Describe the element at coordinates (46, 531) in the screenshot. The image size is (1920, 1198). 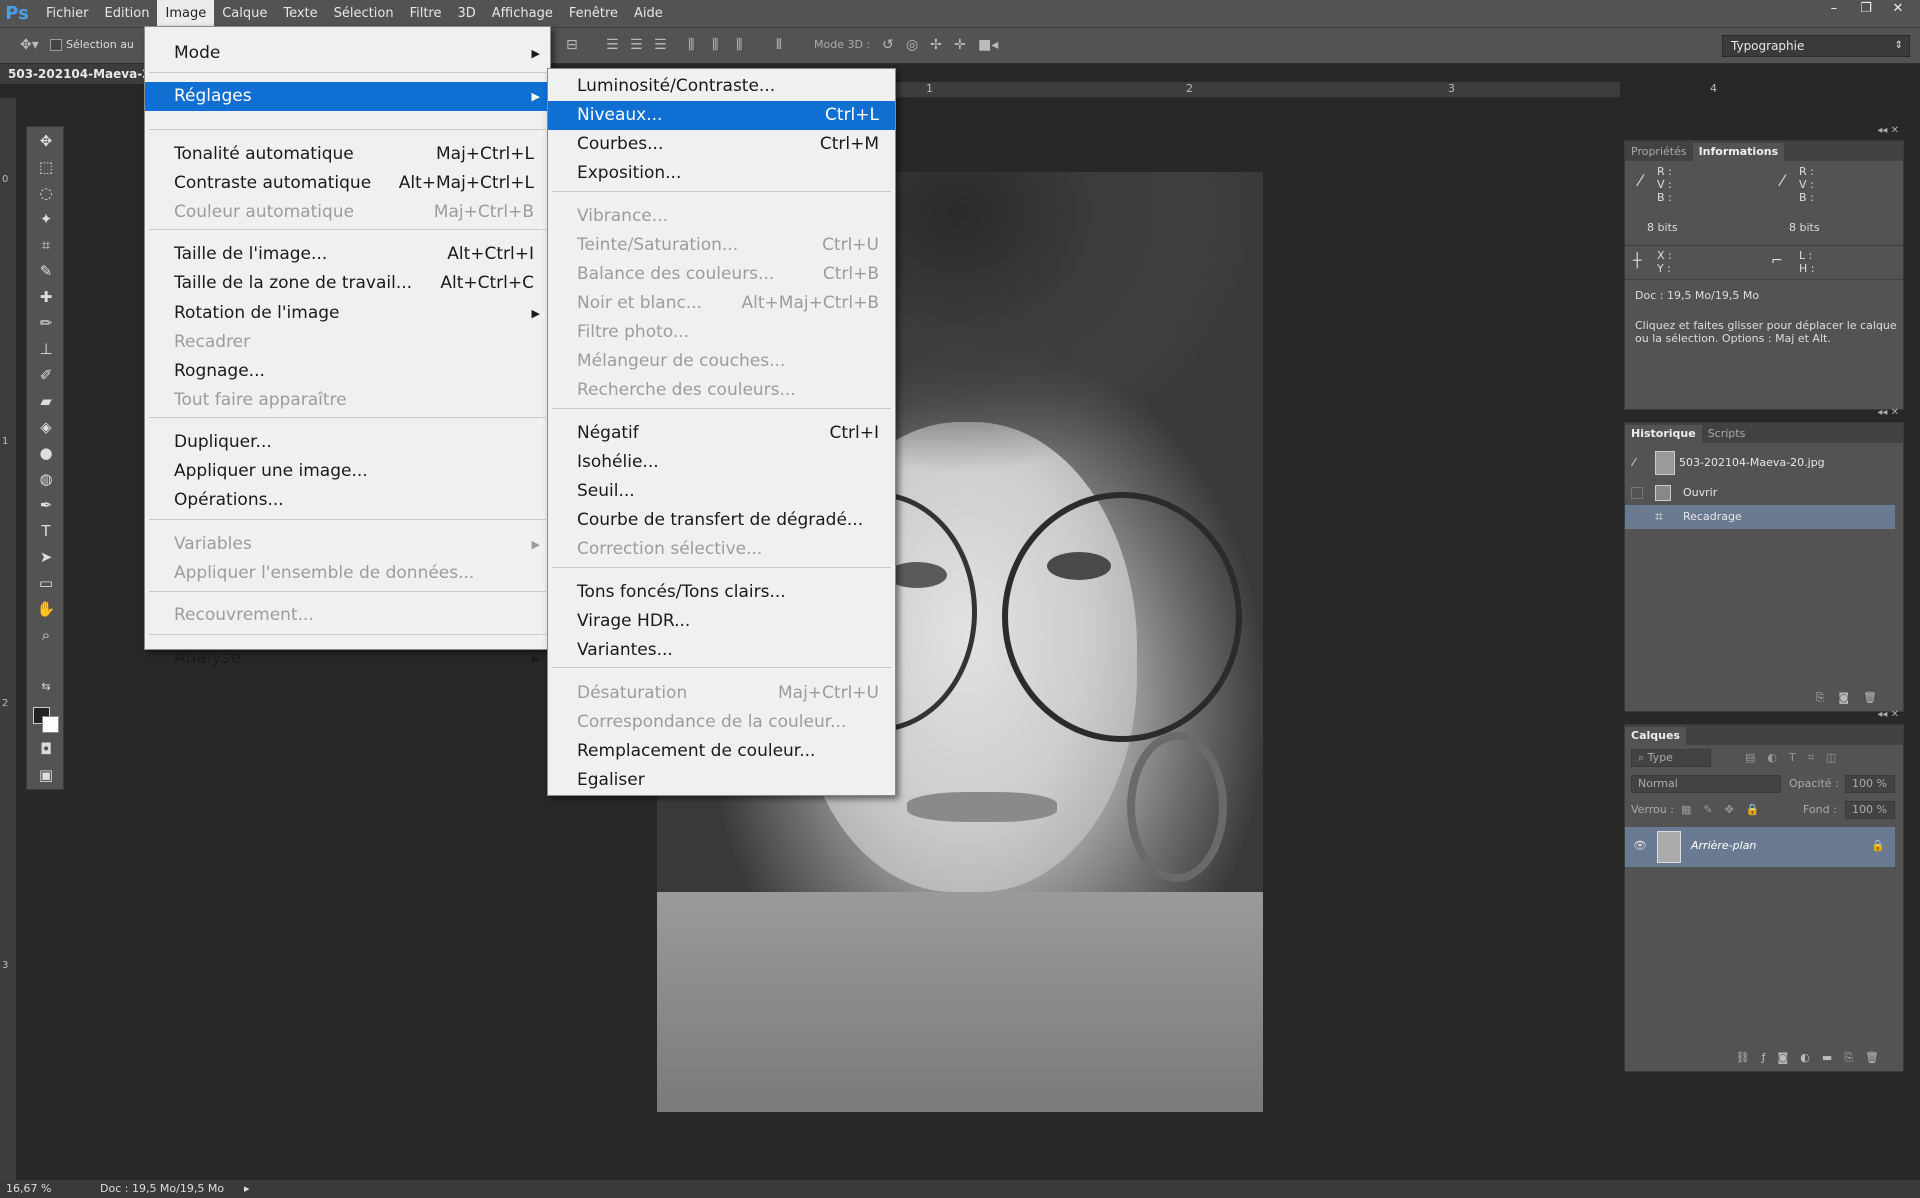
I see `type-tool-icon: T` at that location.